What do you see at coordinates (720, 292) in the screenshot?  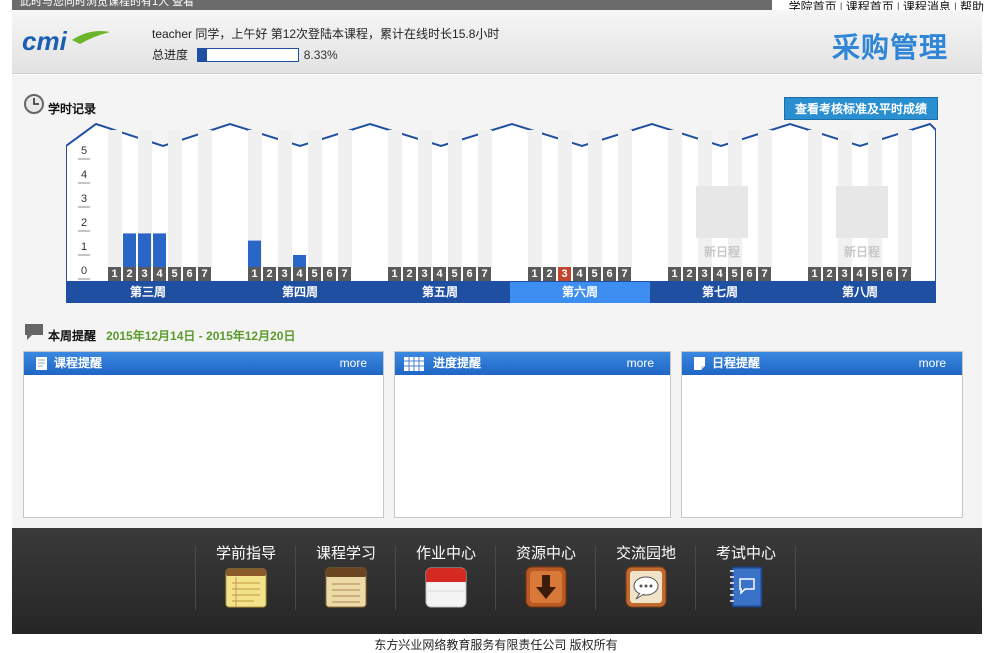 I see `week-tab: 第七周` at bounding box center [720, 292].